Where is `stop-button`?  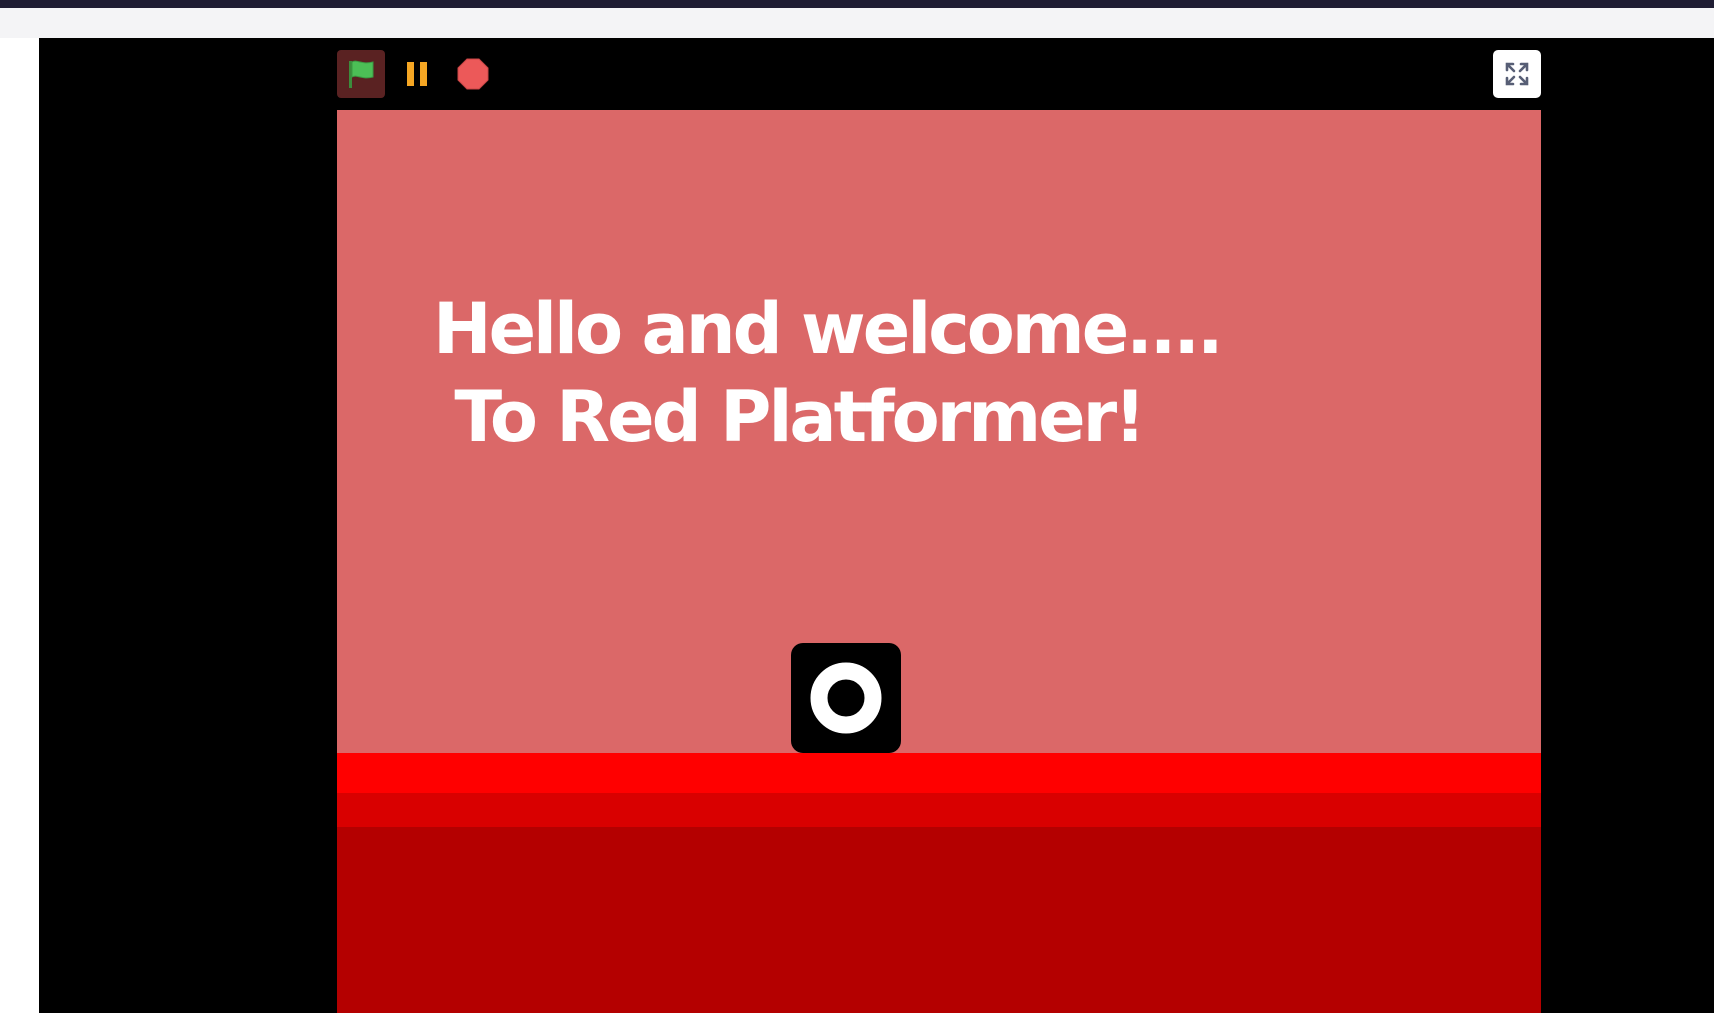
stop-button is located at coordinates (473, 74).